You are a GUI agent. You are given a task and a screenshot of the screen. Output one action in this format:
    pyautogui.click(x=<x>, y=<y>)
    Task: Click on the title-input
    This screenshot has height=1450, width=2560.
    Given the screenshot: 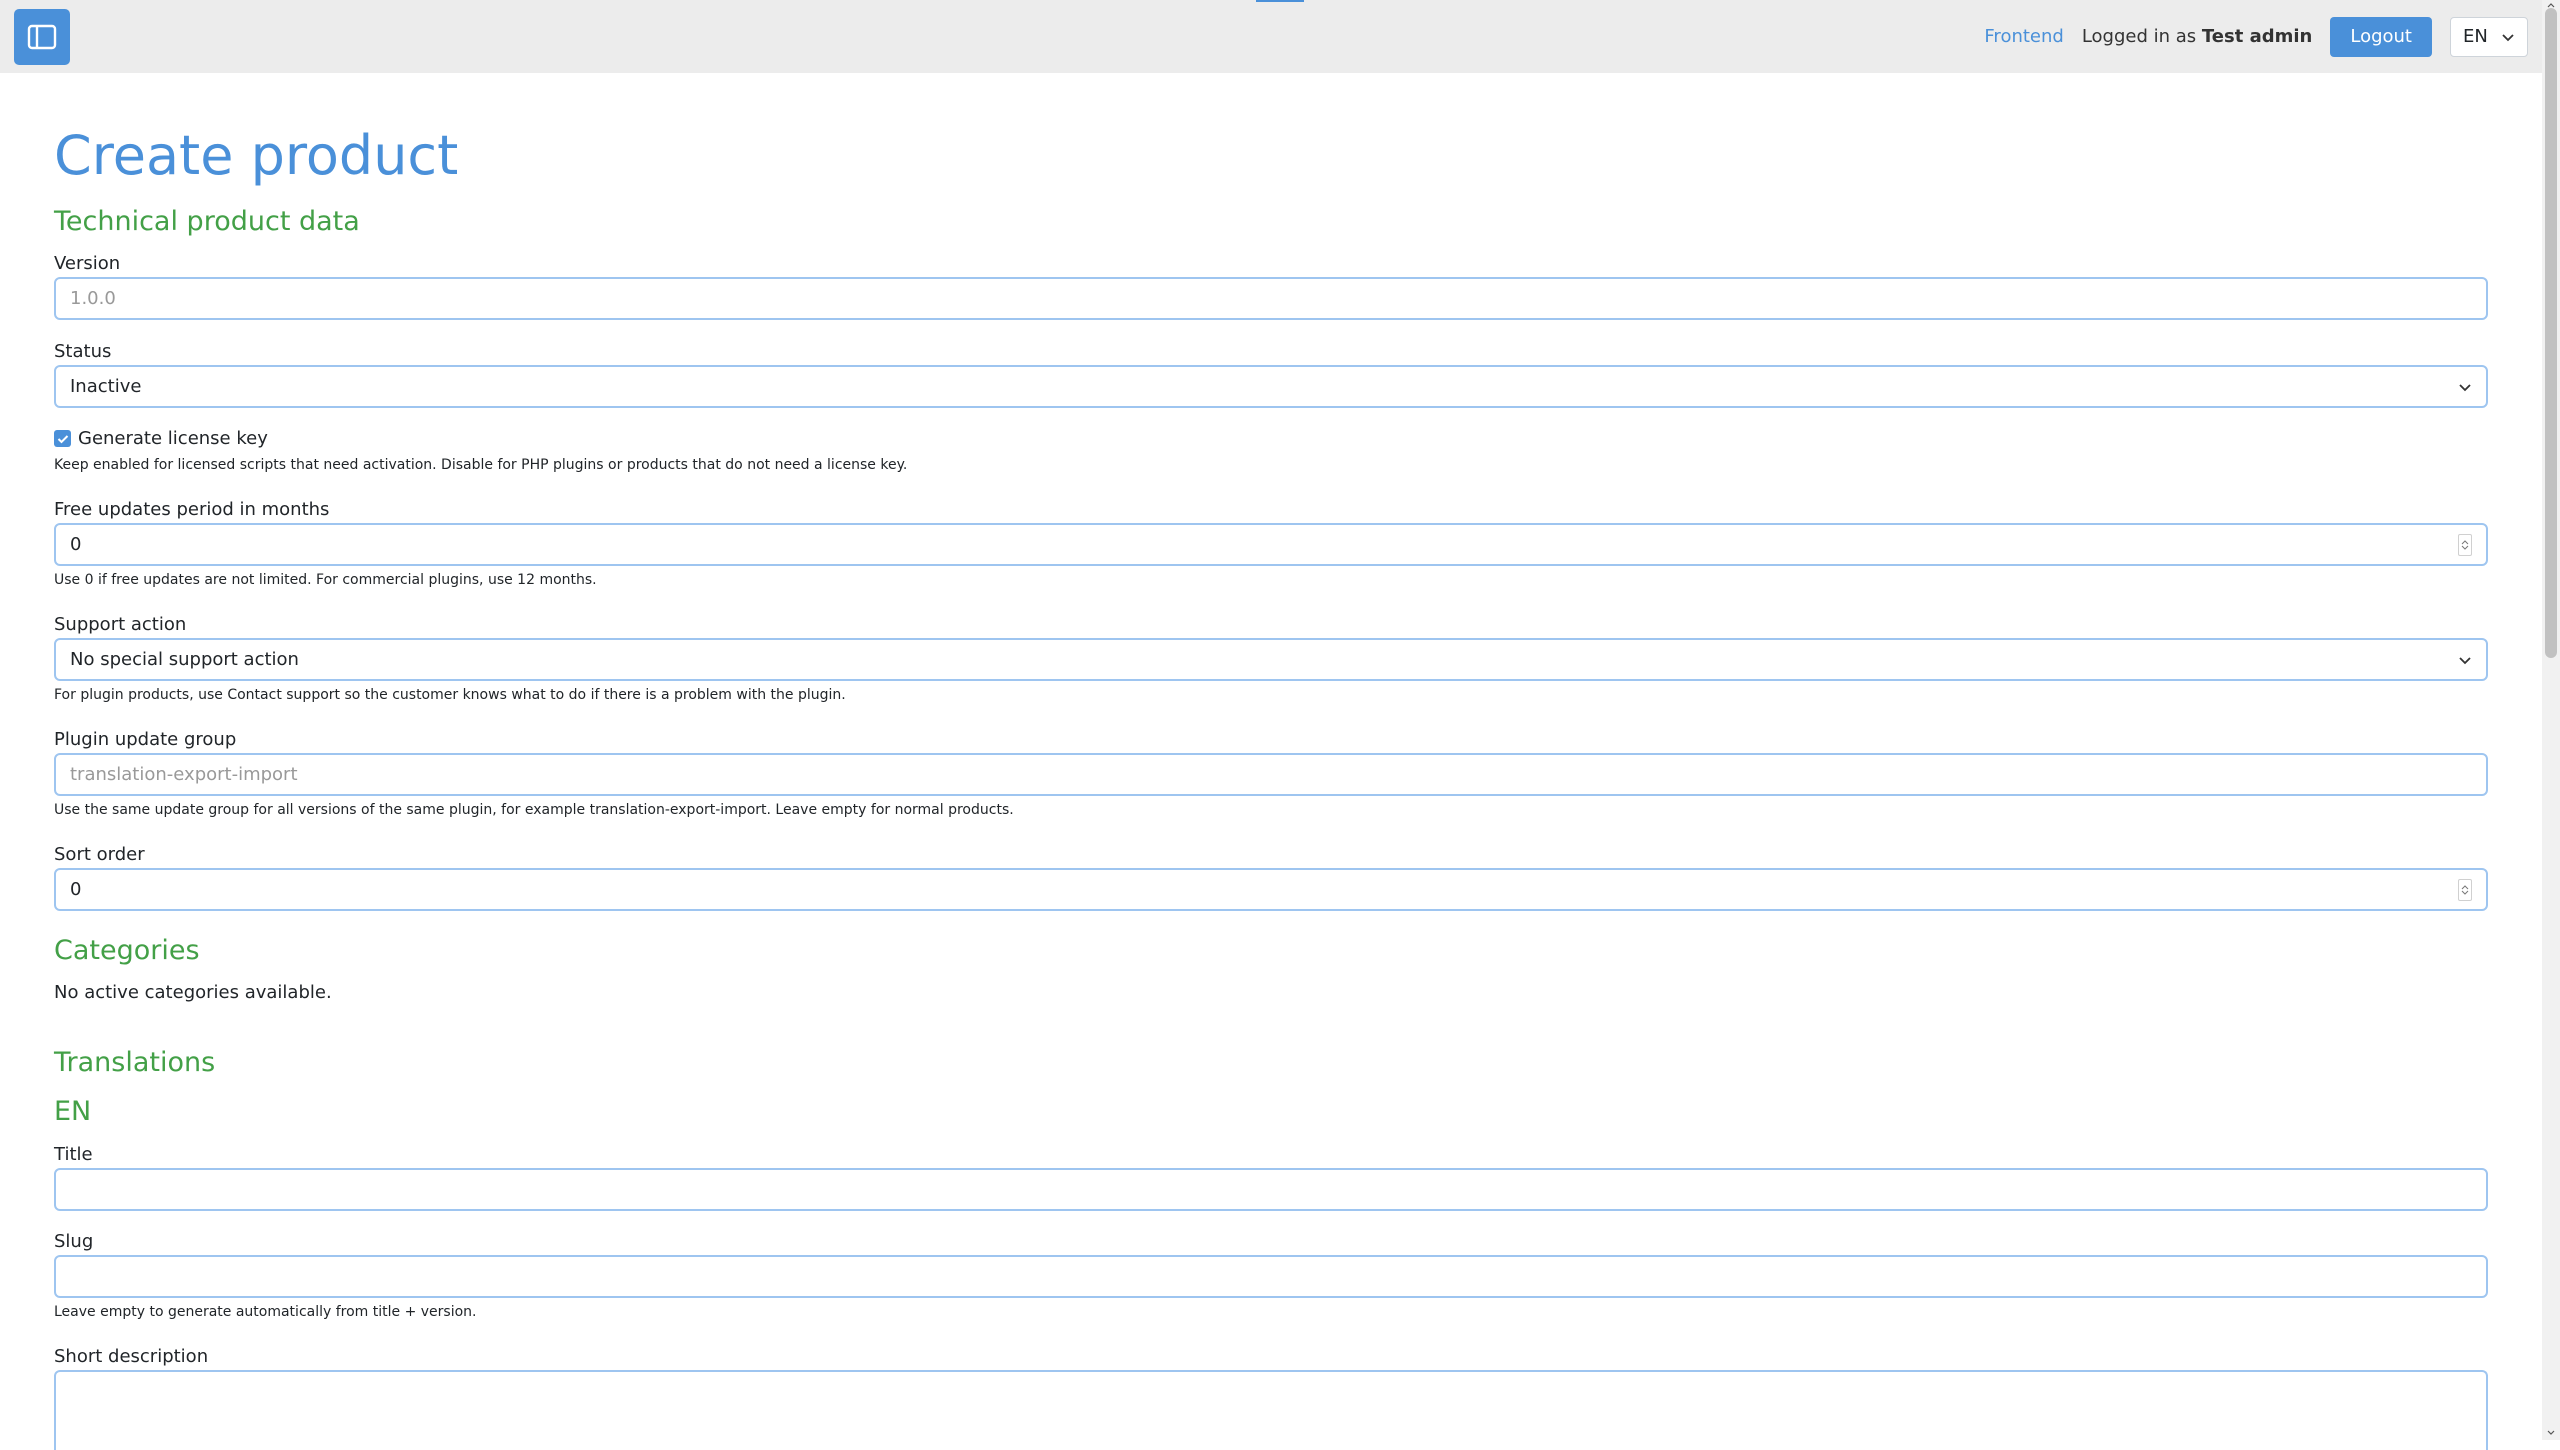 What is the action you would take?
    pyautogui.click(x=1271, y=1189)
    